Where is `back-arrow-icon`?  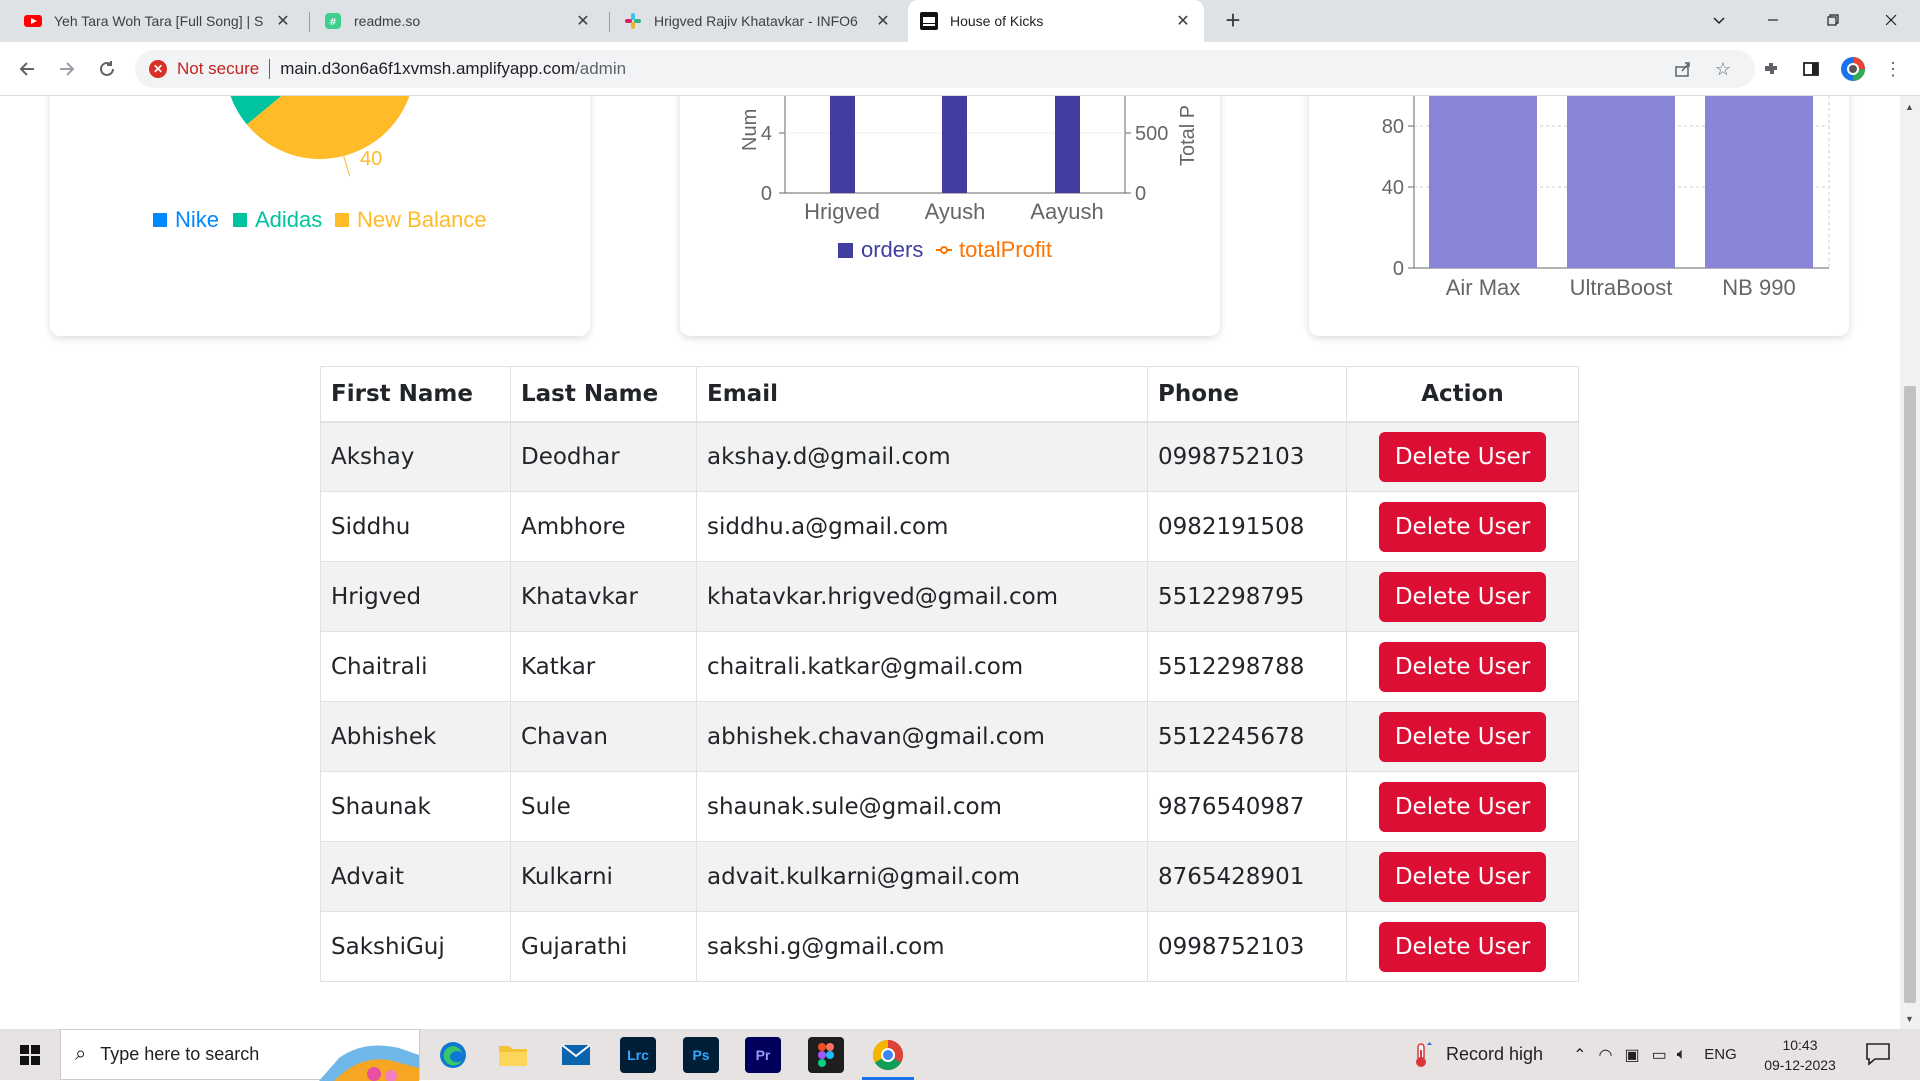
back-arrow-icon is located at coordinates (27, 69).